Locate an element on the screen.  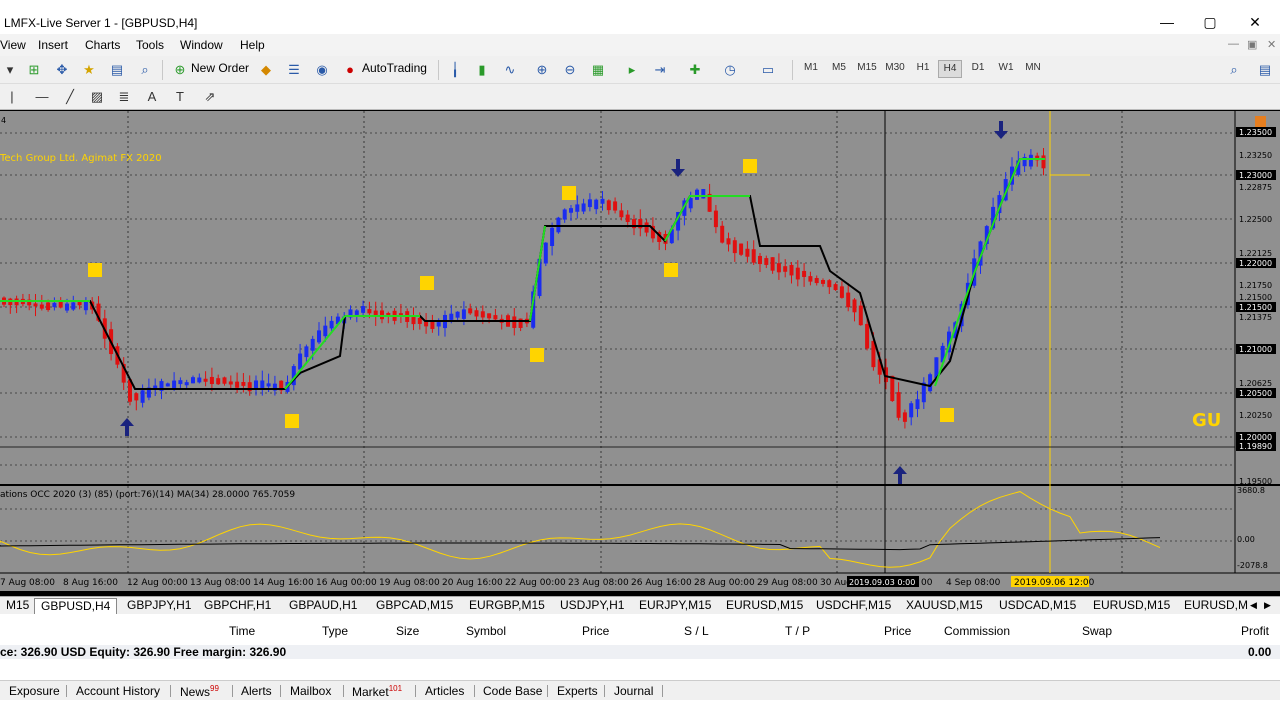
signals-icon: ◉ is located at coordinates (322, 70).